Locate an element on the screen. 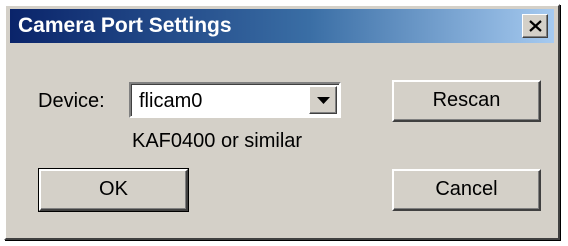  cancel-button: Cancel is located at coordinates (466, 190).